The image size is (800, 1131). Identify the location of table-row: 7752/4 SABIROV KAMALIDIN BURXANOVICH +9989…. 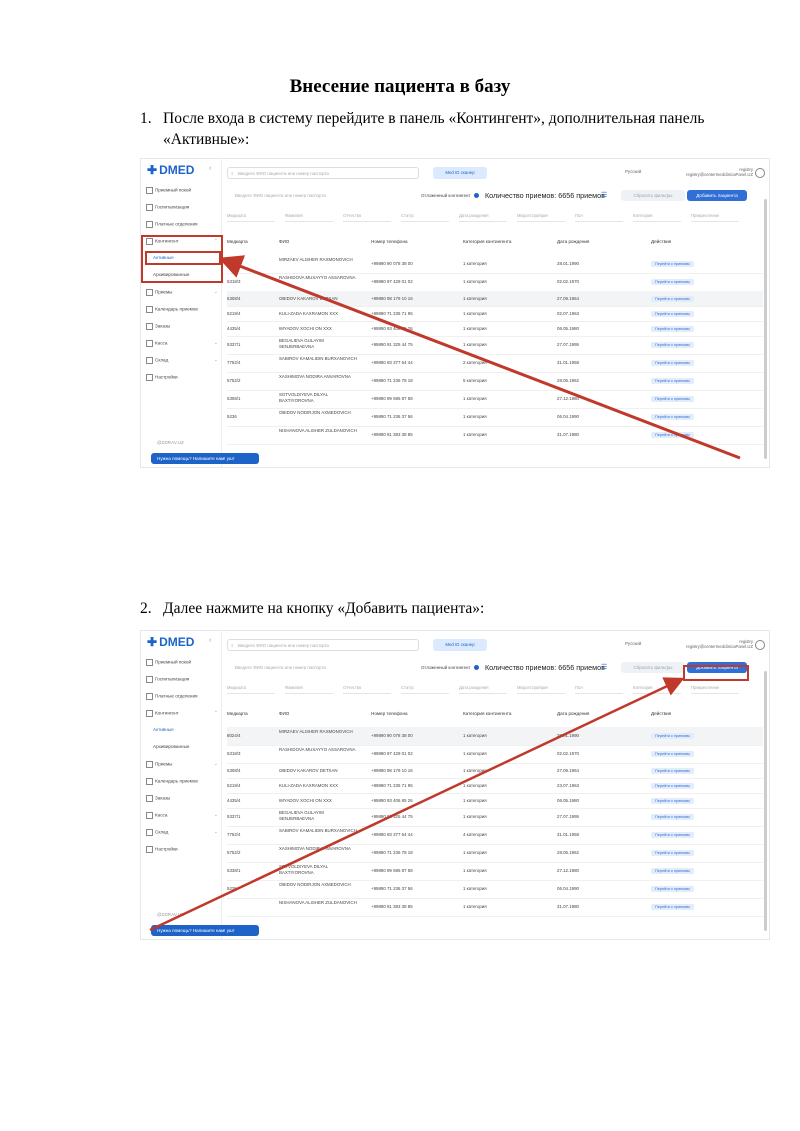
(495, 363).